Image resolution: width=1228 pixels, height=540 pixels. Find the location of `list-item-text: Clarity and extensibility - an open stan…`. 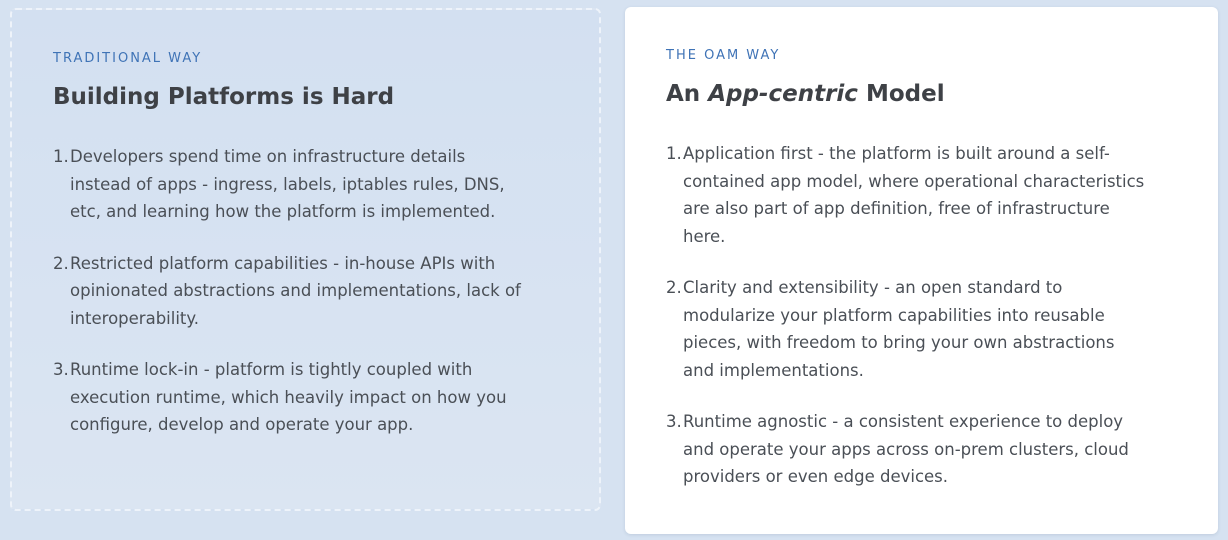

list-item-text: Clarity and extensibility - an open stan… is located at coordinates (899, 329).